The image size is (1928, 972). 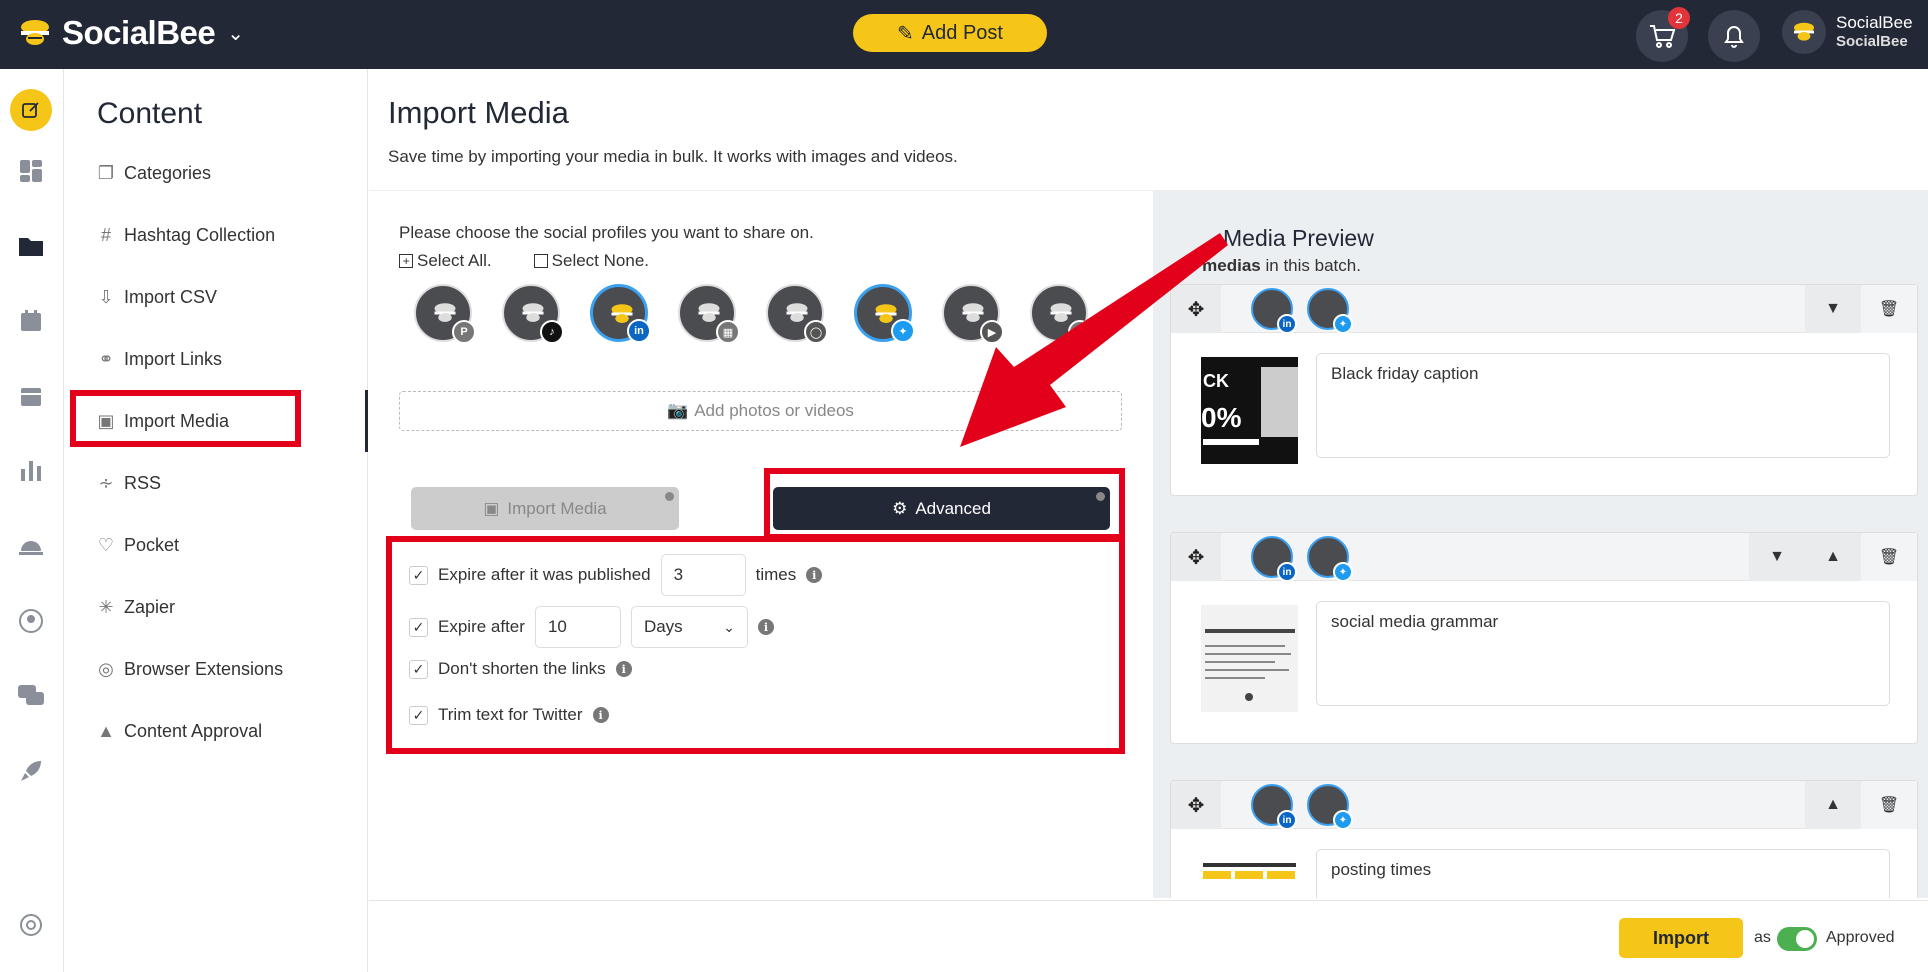 What do you see at coordinates (552, 332) in the screenshot?
I see `tiktok-icon: ♪` at bounding box center [552, 332].